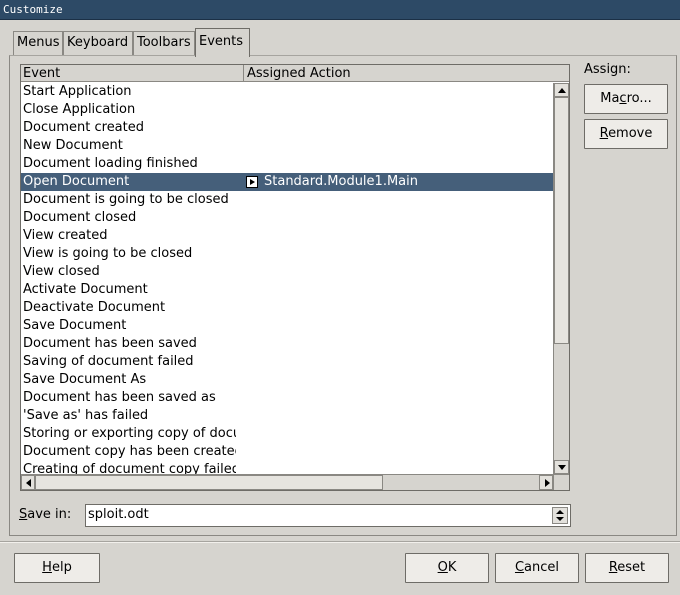 The image size is (680, 595). What do you see at coordinates (546, 482) in the screenshot?
I see `scroll-right-button` at bounding box center [546, 482].